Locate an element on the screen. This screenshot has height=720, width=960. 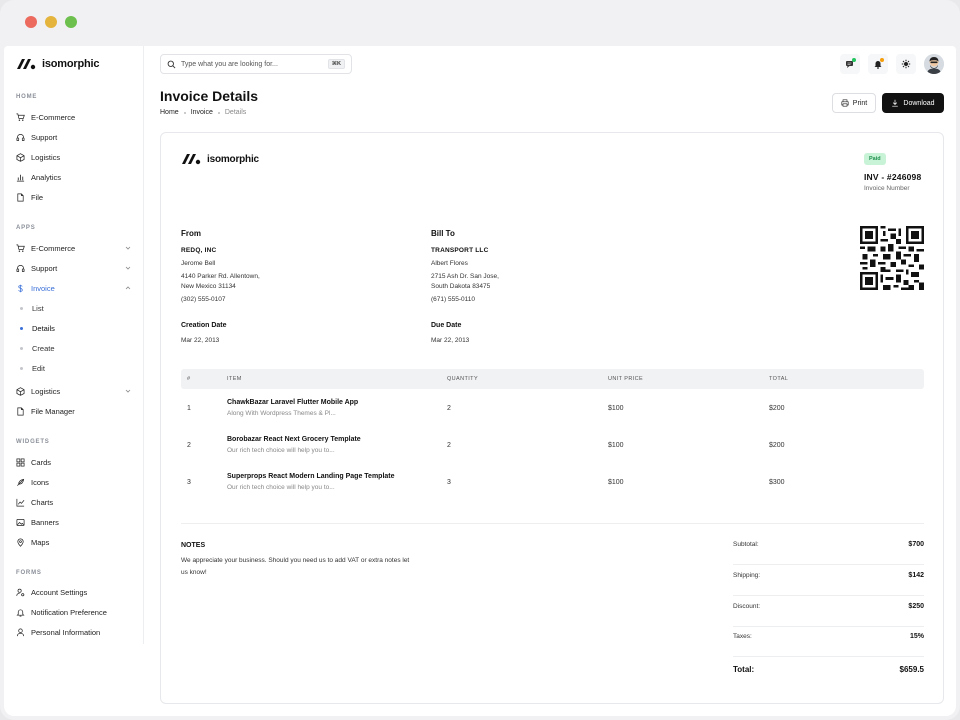
from-contact: Jerome Bell is located at coordinates (198, 263).